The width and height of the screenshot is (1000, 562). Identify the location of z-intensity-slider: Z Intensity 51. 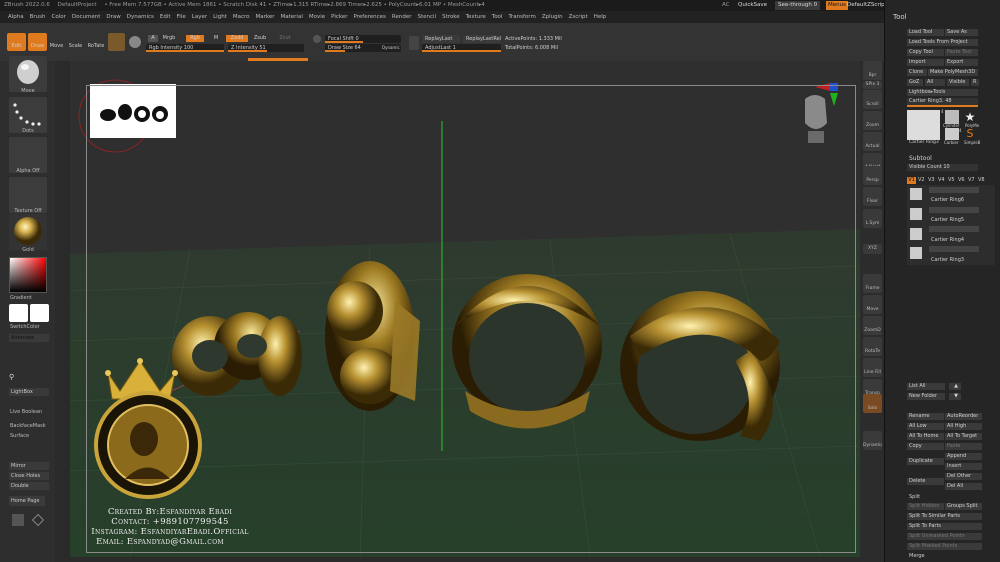
(266, 48).